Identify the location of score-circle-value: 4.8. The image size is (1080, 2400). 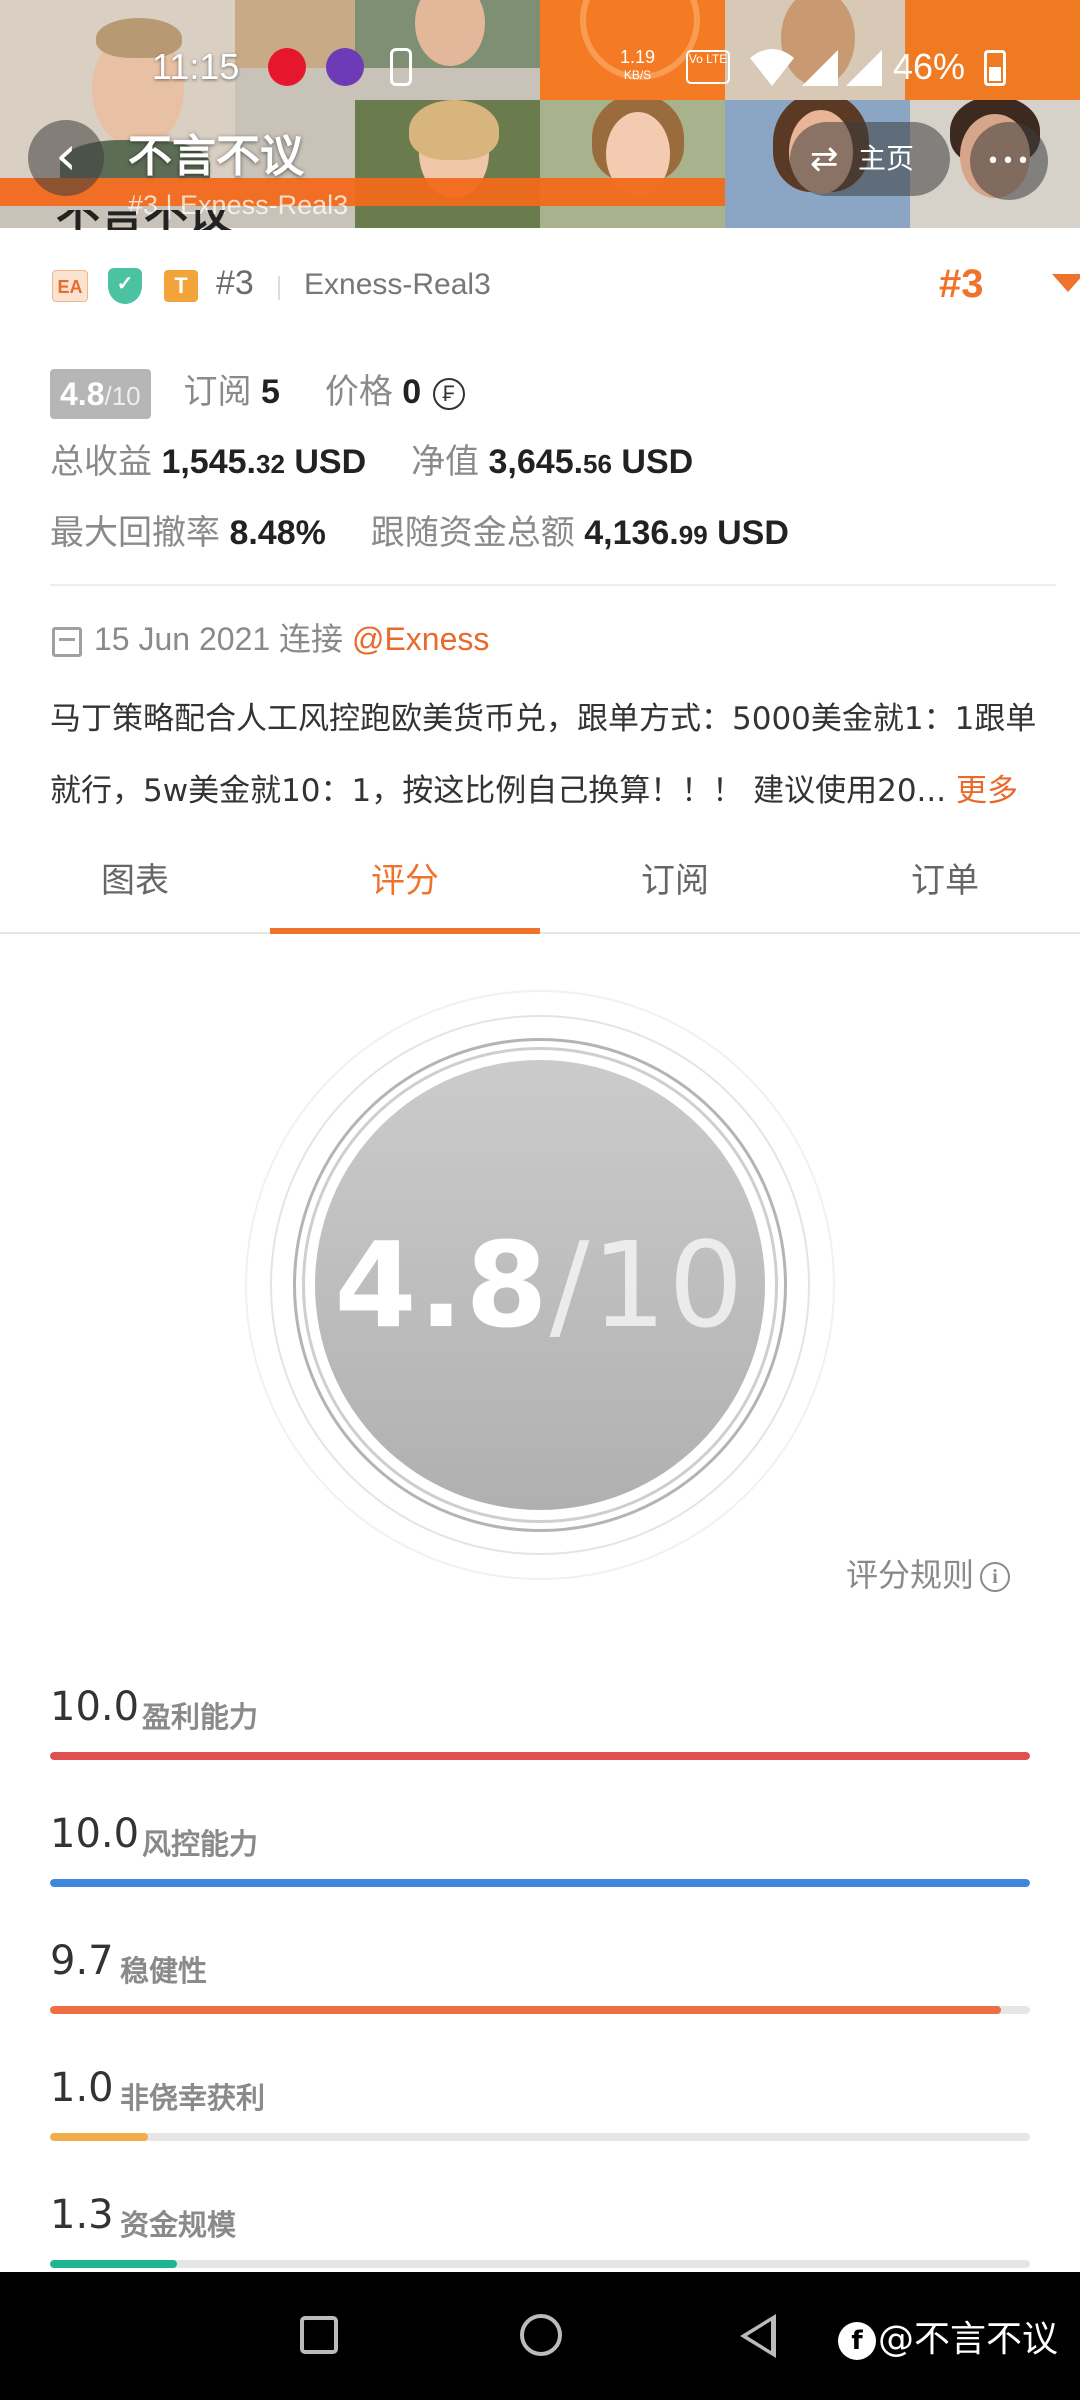
(442, 1285).